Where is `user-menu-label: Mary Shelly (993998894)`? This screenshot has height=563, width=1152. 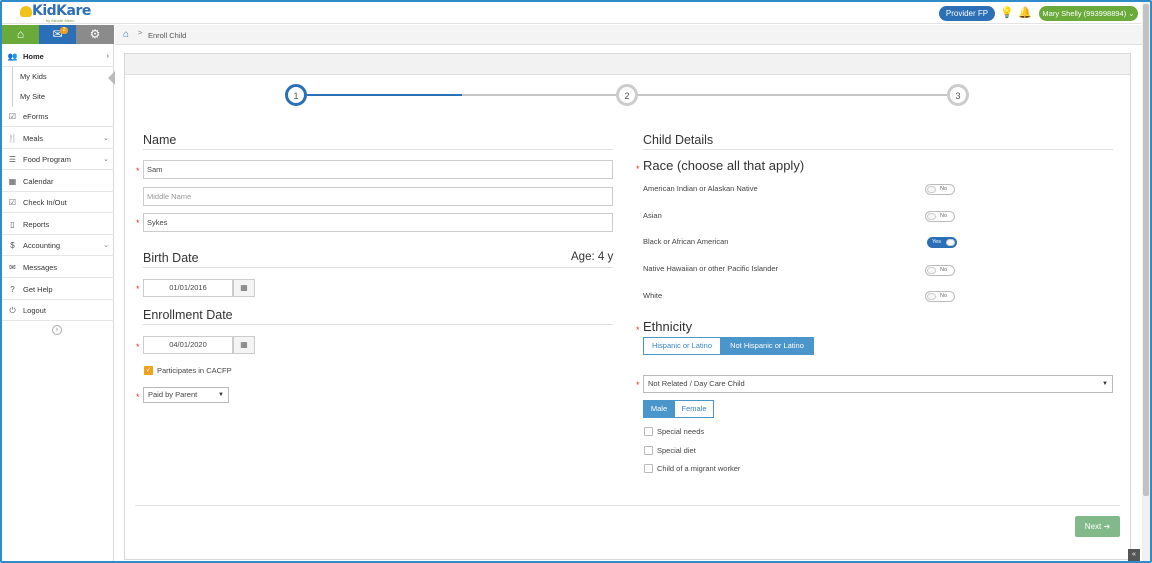
user-menu-label: Mary Shelly (993998894) is located at coordinates (1084, 13).